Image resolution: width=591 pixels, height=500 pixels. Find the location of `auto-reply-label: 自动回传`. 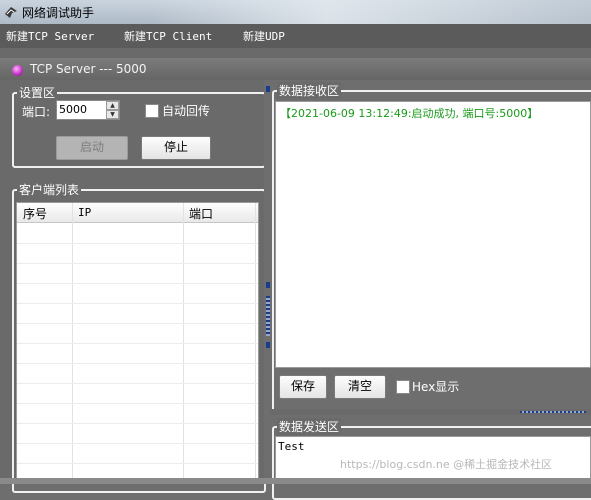

auto-reply-label: 自动回传 is located at coordinates (186, 111).